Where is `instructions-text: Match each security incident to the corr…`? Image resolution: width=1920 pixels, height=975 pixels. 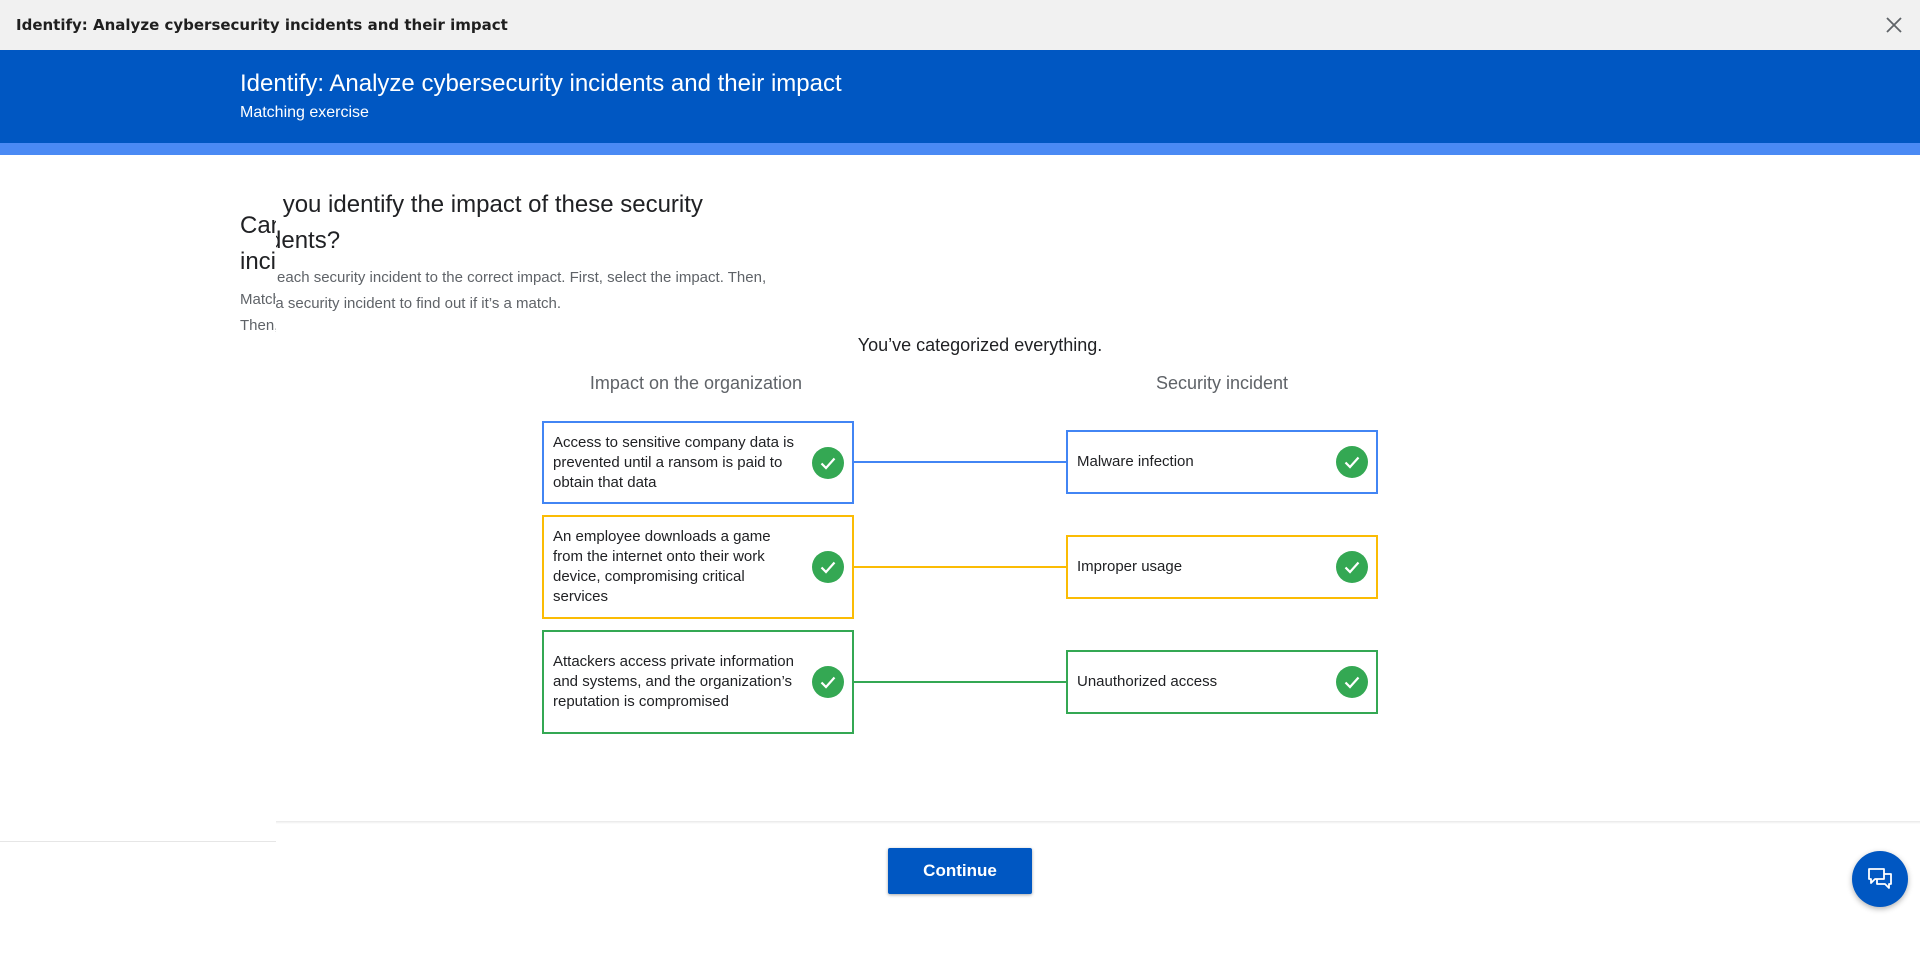
instructions-text: Match each security incident to the corr… is located at coordinates (521, 290).